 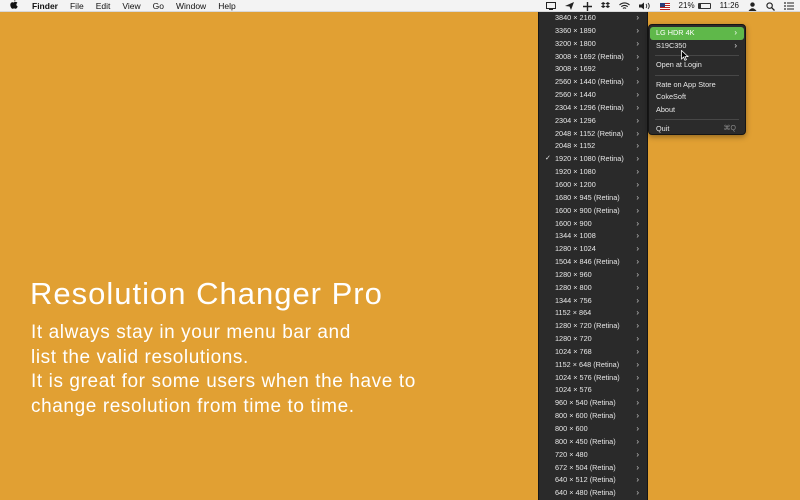 I want to click on resolution-item: 640 × 480 (Retina) ›, so click(x=593, y=493).